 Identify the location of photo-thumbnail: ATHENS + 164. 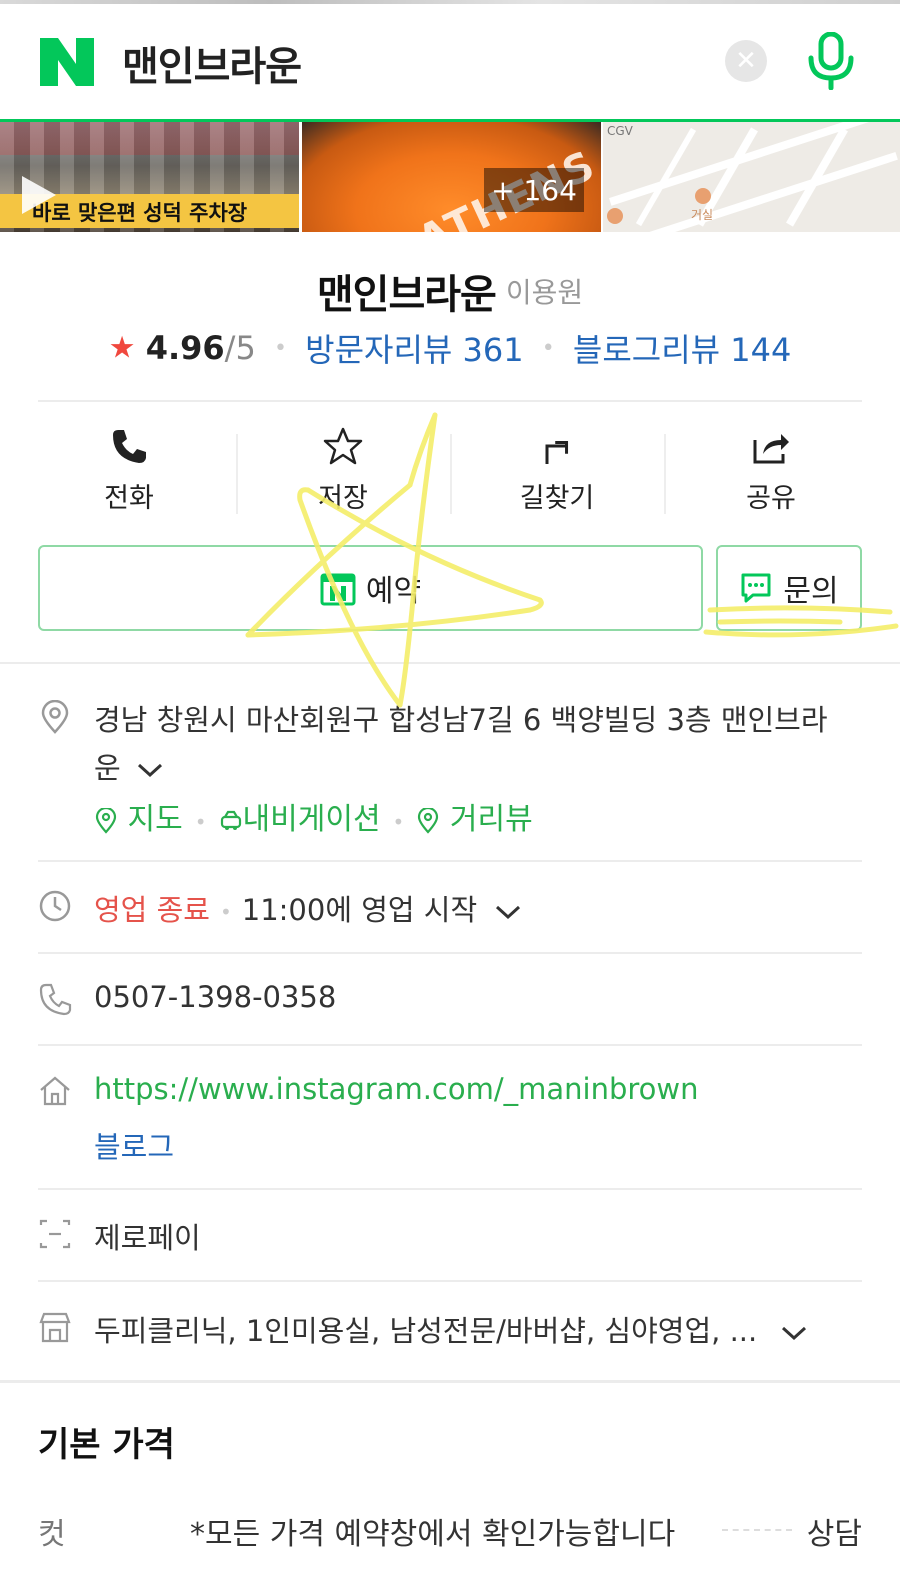
(451, 177).